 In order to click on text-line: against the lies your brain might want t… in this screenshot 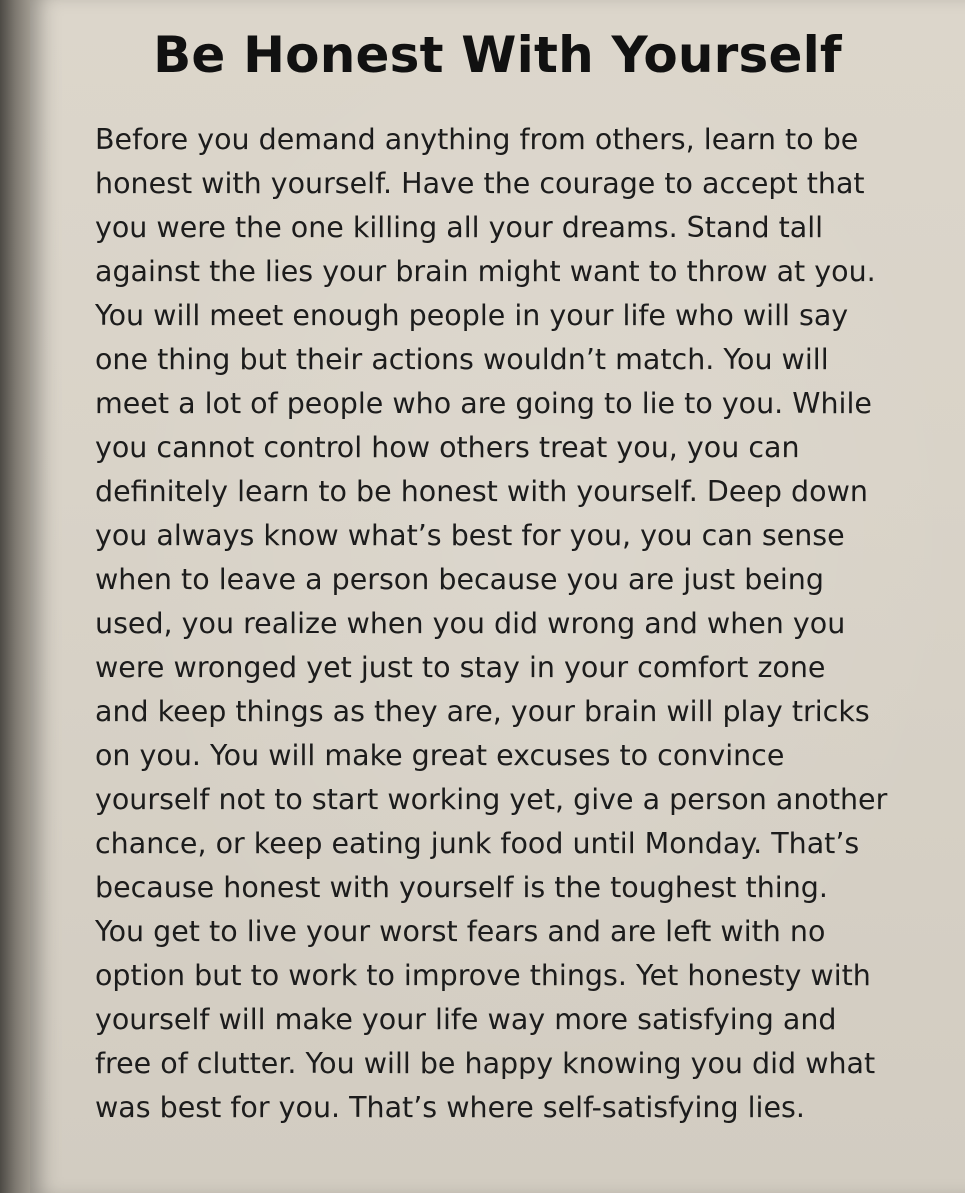, I will do `click(485, 271)`.